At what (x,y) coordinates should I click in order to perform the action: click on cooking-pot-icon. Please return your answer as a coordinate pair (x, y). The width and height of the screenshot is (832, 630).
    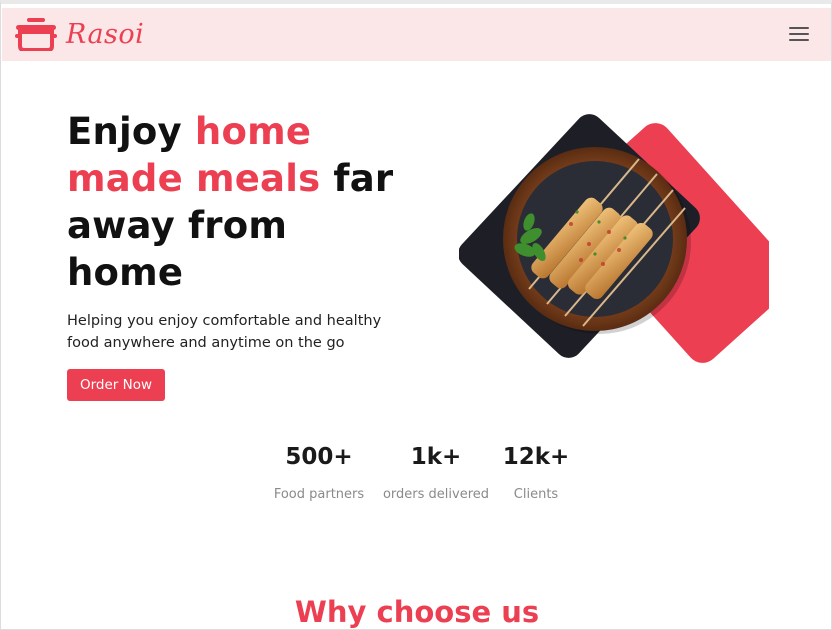
    Looking at the image, I should click on (36, 34).